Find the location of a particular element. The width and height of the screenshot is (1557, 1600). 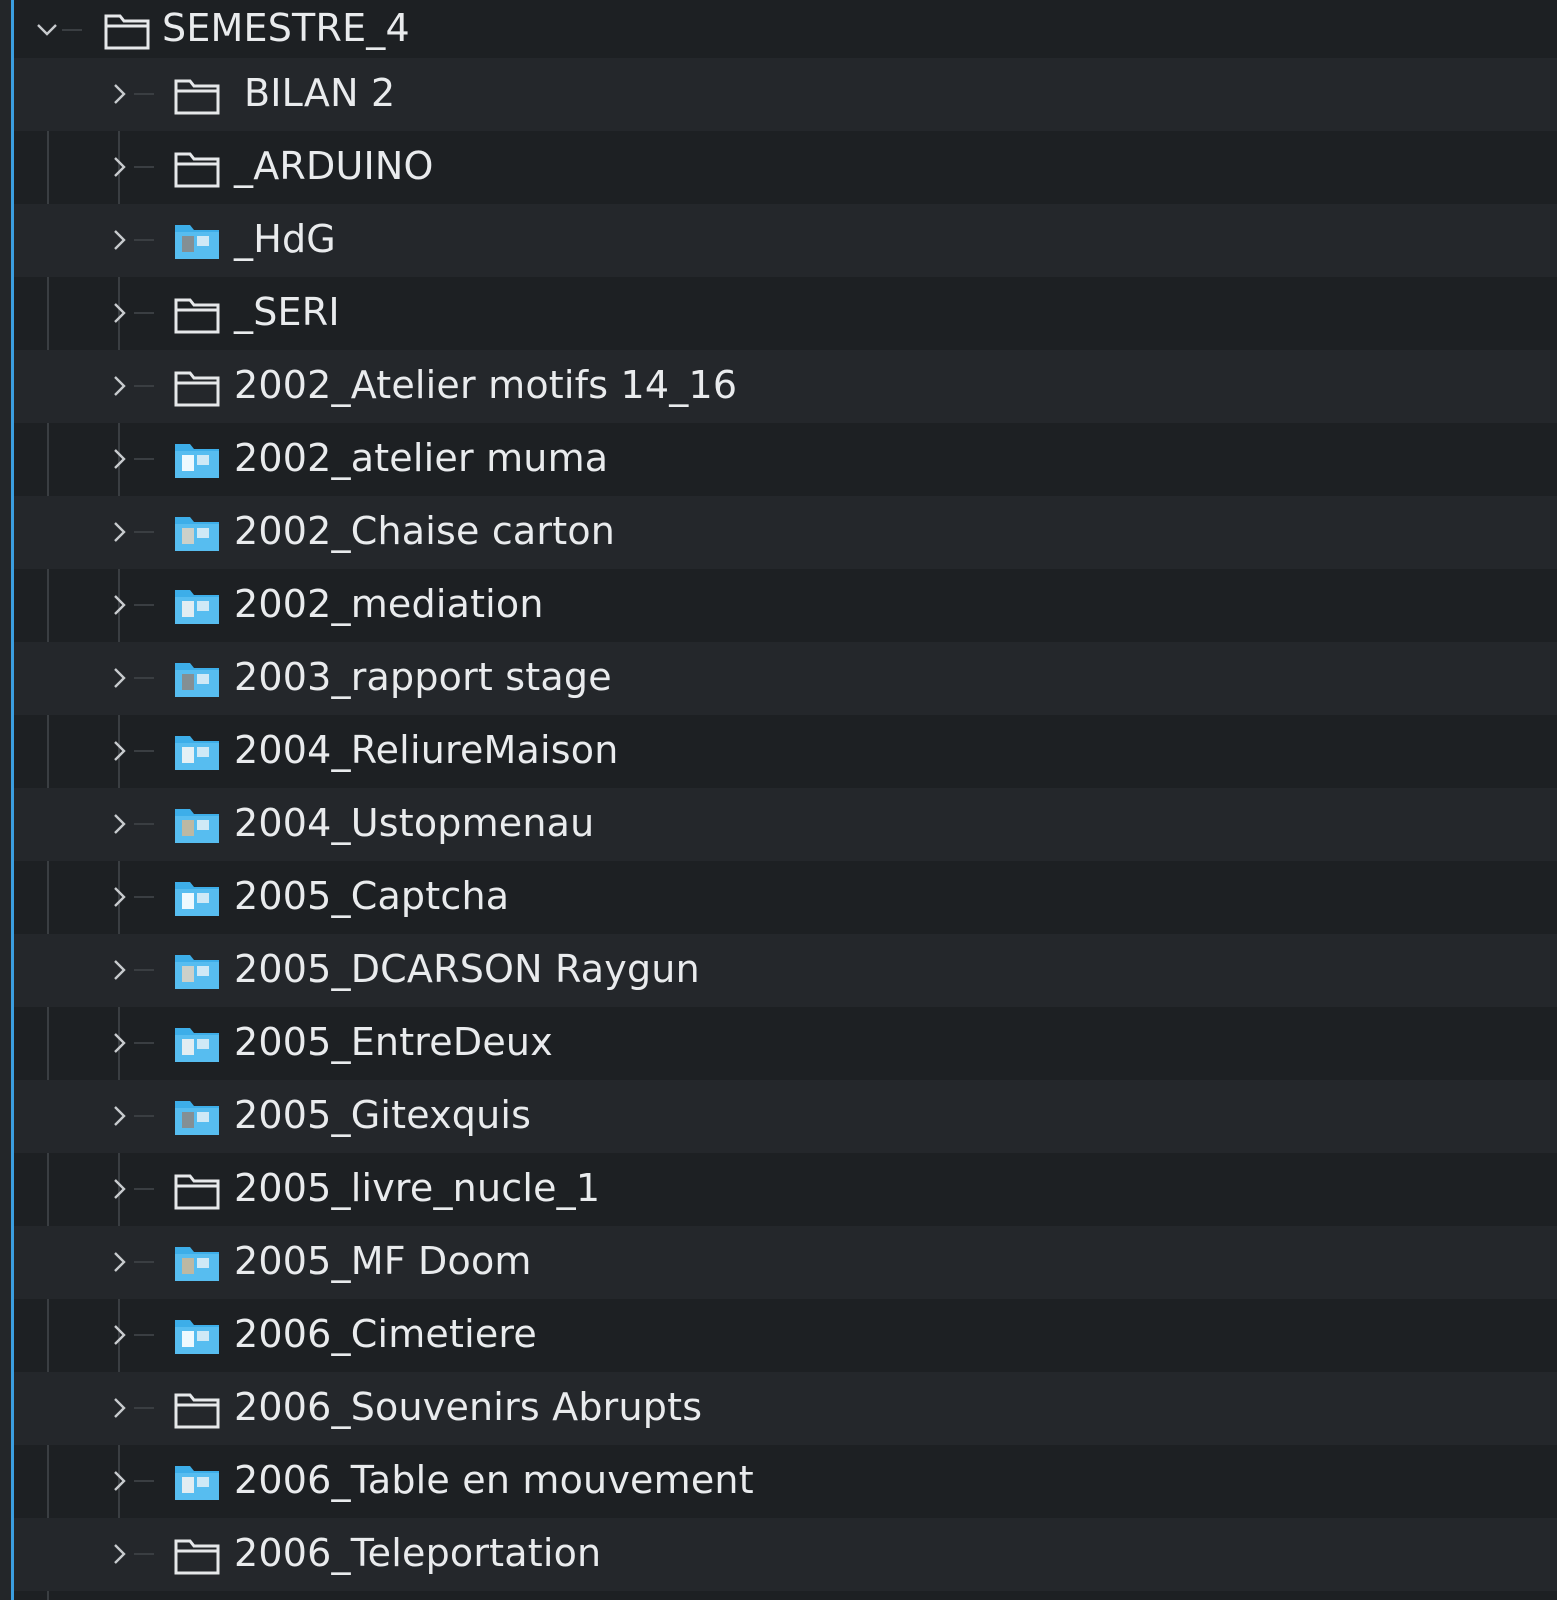

tree-item-label: 2005_DCARSON Raygun is located at coordinates (467, 969).